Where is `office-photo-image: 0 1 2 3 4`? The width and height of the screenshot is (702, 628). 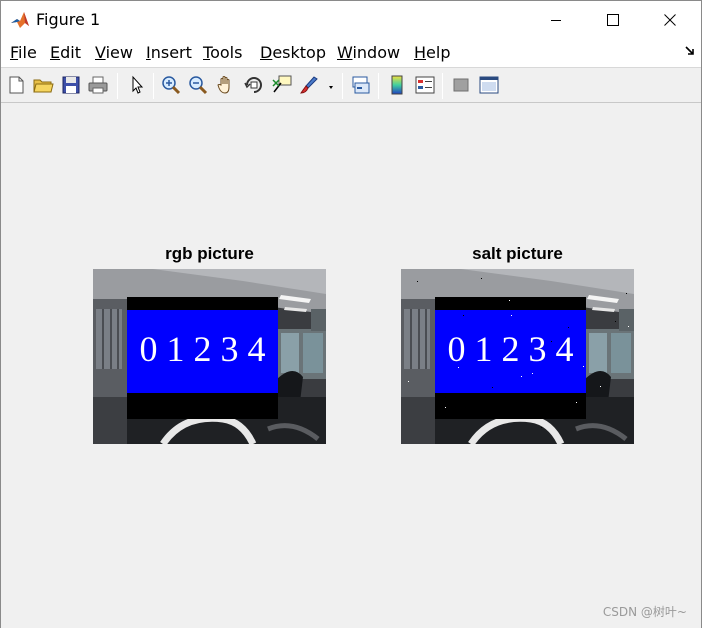
office-photo-image: 0 1 2 3 4 is located at coordinates (209, 356).